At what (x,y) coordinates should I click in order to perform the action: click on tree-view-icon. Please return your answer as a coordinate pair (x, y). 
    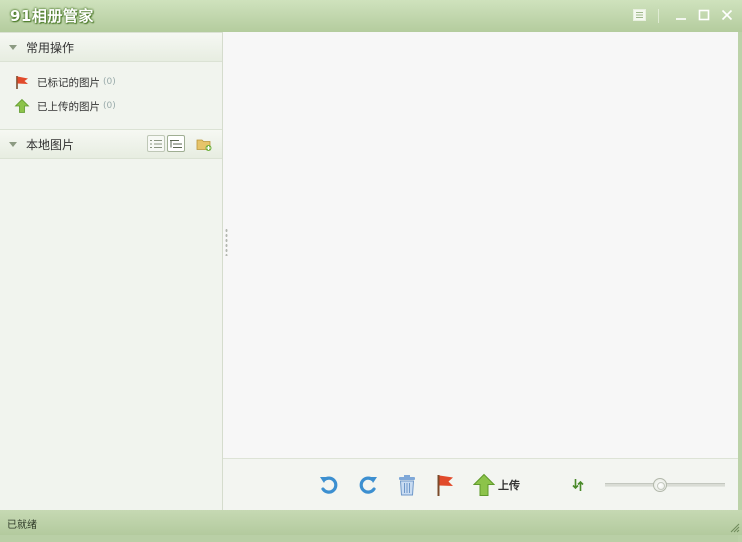
    Looking at the image, I should click on (176, 143).